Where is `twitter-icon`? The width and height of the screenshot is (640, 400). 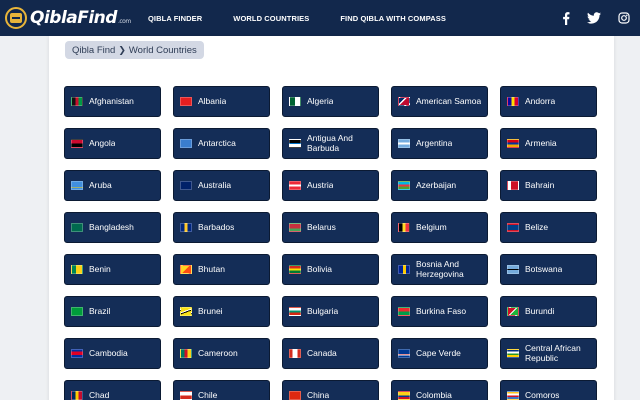
twitter-icon is located at coordinates (594, 18).